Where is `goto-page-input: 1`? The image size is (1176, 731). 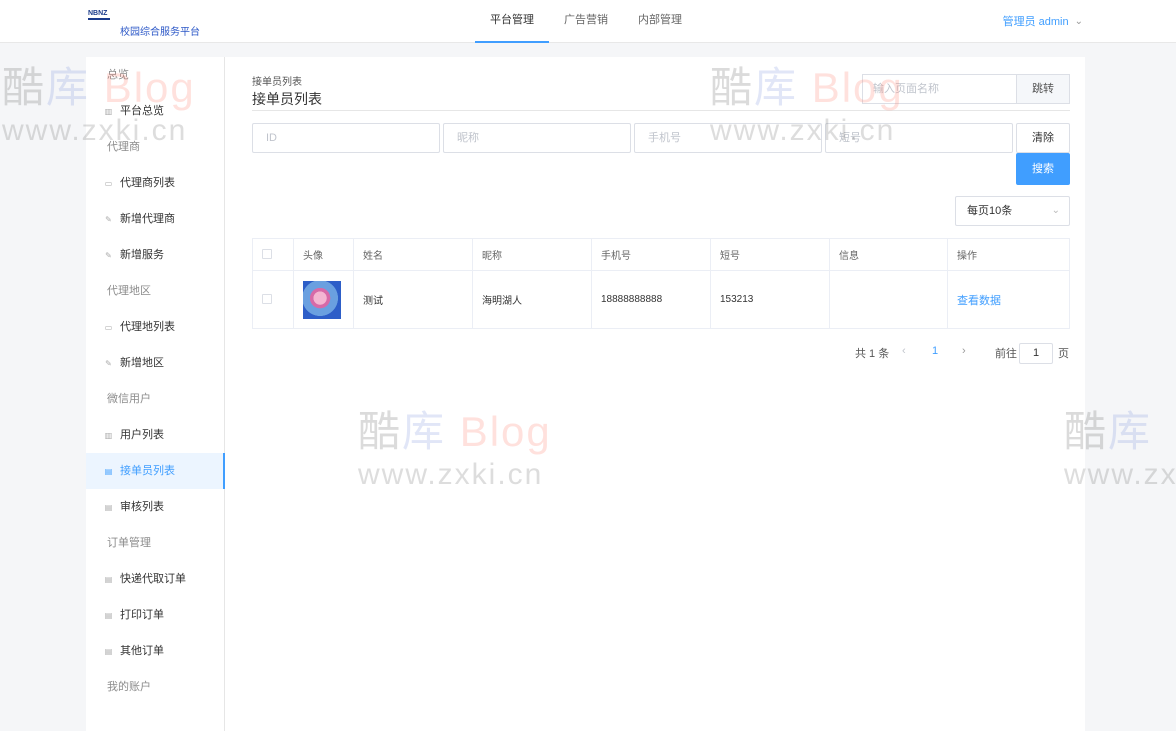 goto-page-input: 1 is located at coordinates (1036, 353).